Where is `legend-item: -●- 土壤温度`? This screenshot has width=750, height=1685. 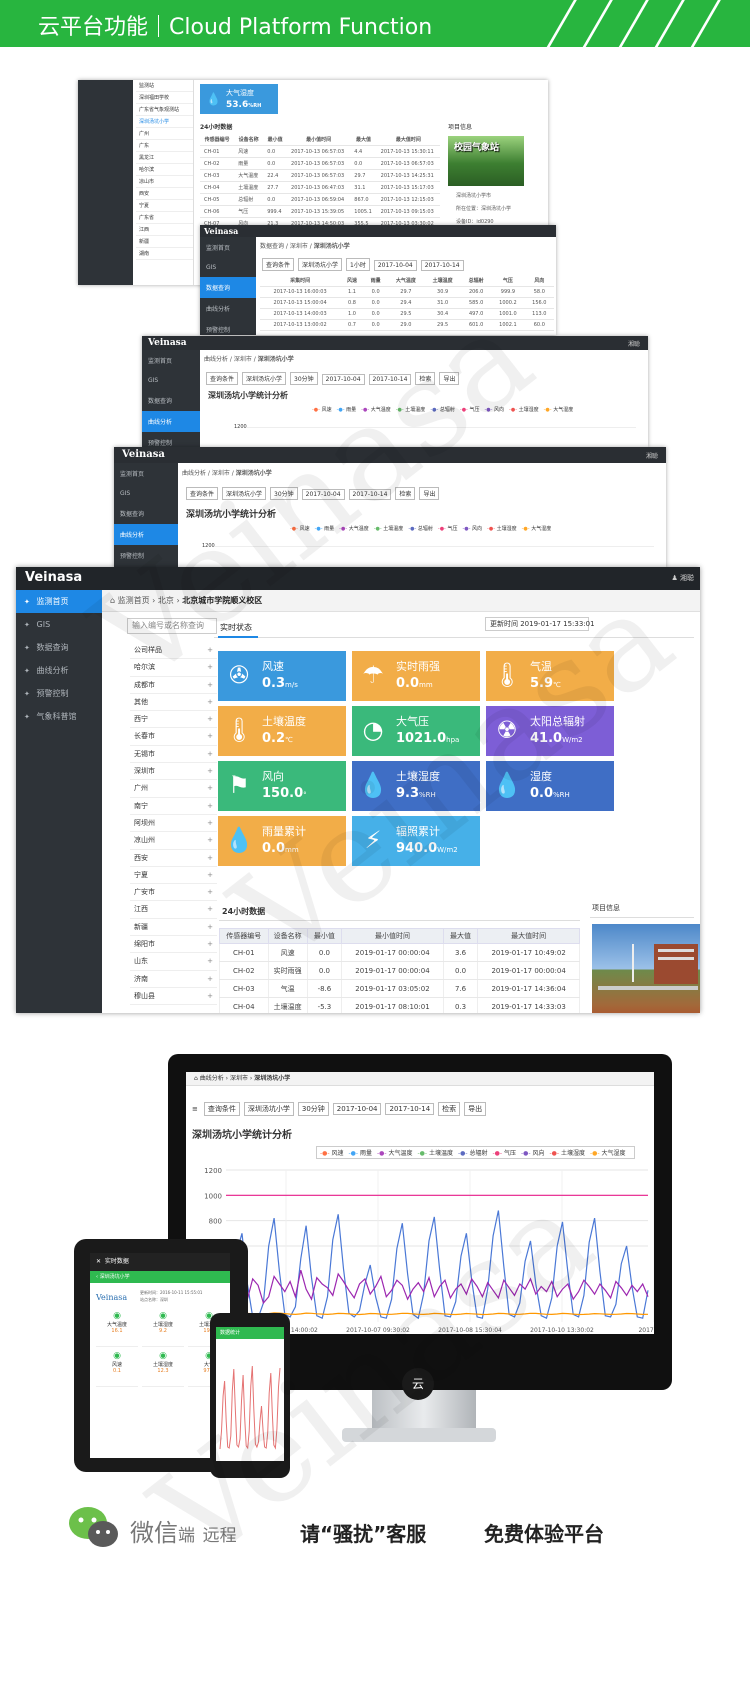
legend-item: -●- 土壤温度 is located at coordinates (389, 529).